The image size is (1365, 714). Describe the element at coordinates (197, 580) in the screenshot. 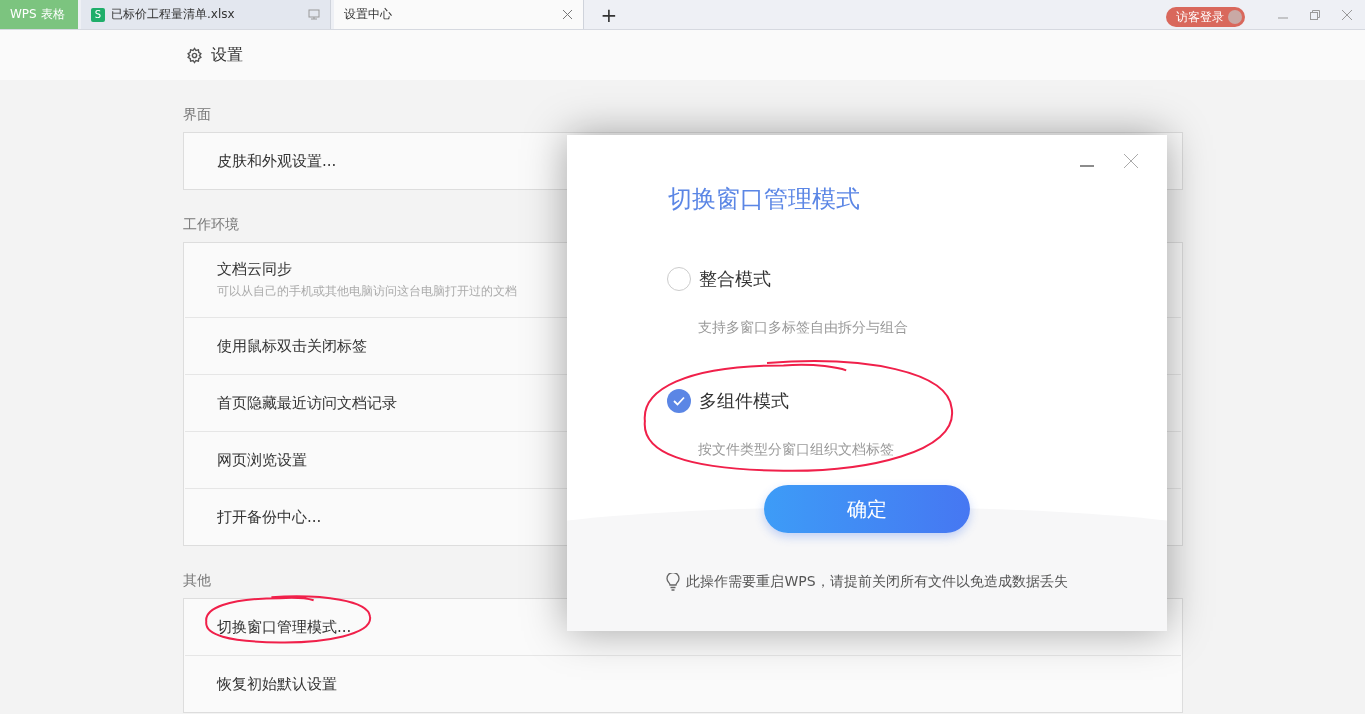

I see `section-label: 其他` at that location.